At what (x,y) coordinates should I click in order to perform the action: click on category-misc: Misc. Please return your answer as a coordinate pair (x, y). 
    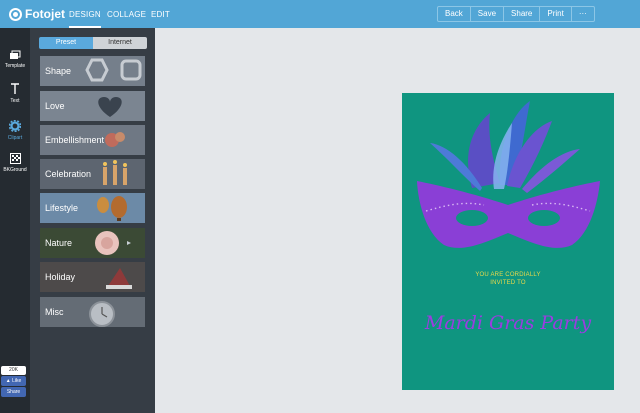
    Looking at the image, I should click on (92, 312).